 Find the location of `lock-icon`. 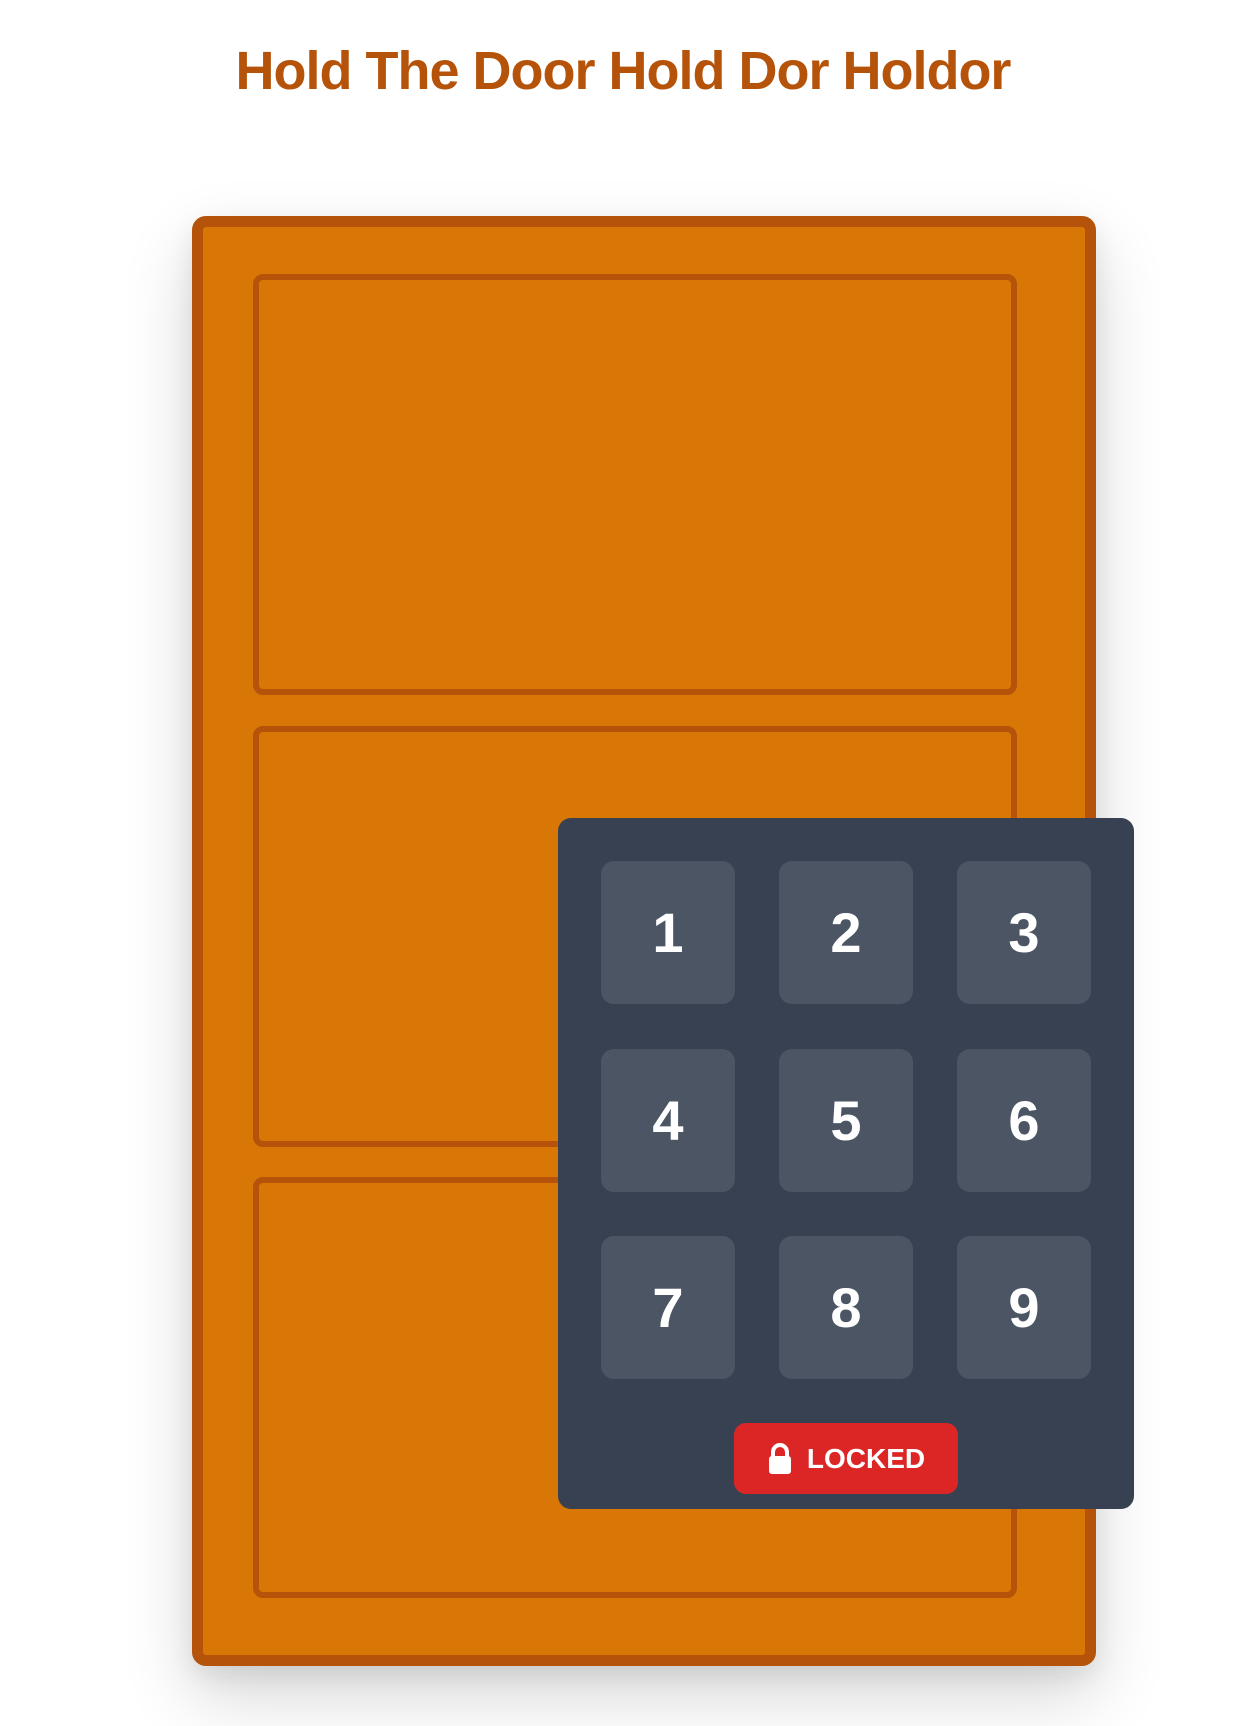

lock-icon is located at coordinates (780, 1458).